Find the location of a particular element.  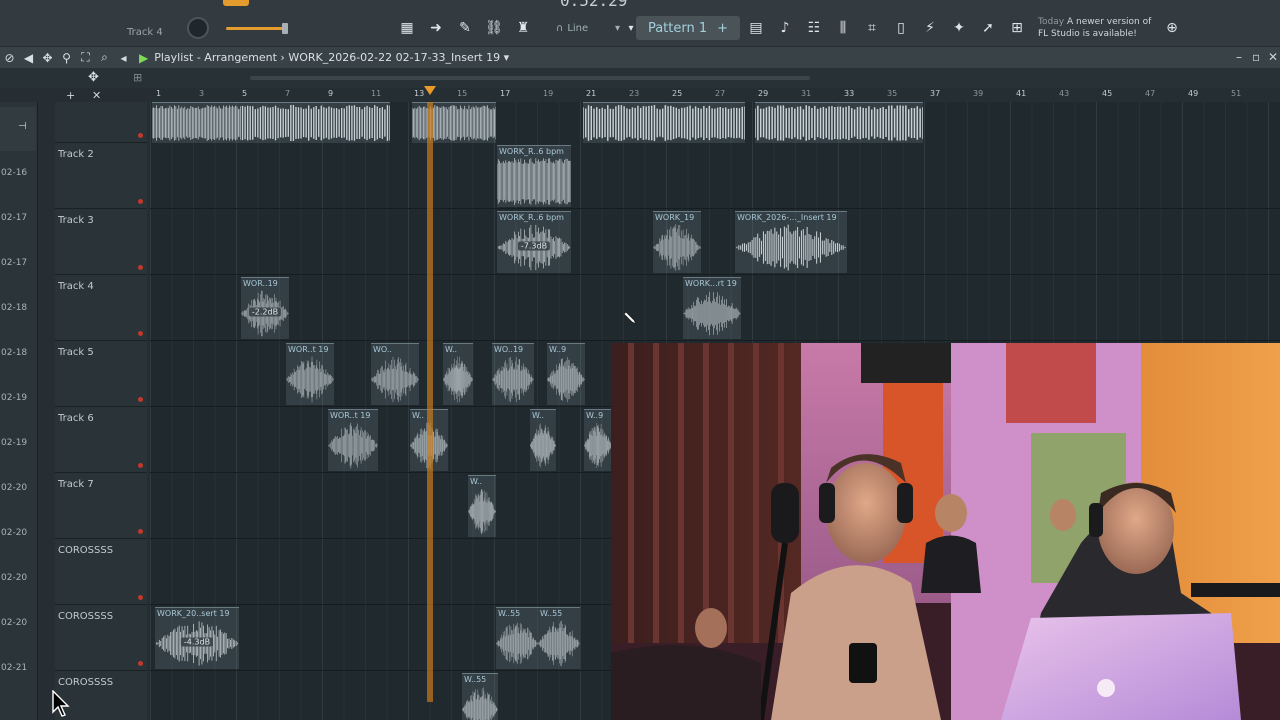

draw-icon: ✎ is located at coordinates (465, 28).